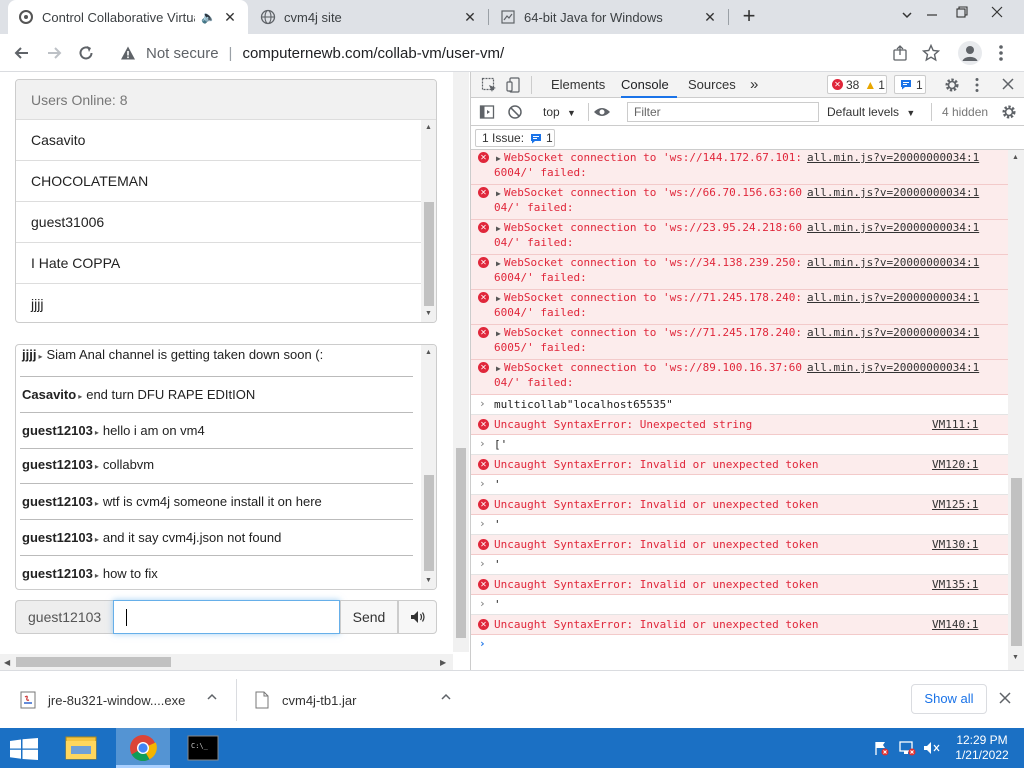 This screenshot has height=768, width=1024. Describe the element at coordinates (982, 748) in the screenshot. I see `system-clock: 12:29 PM 1/21/2022` at that location.